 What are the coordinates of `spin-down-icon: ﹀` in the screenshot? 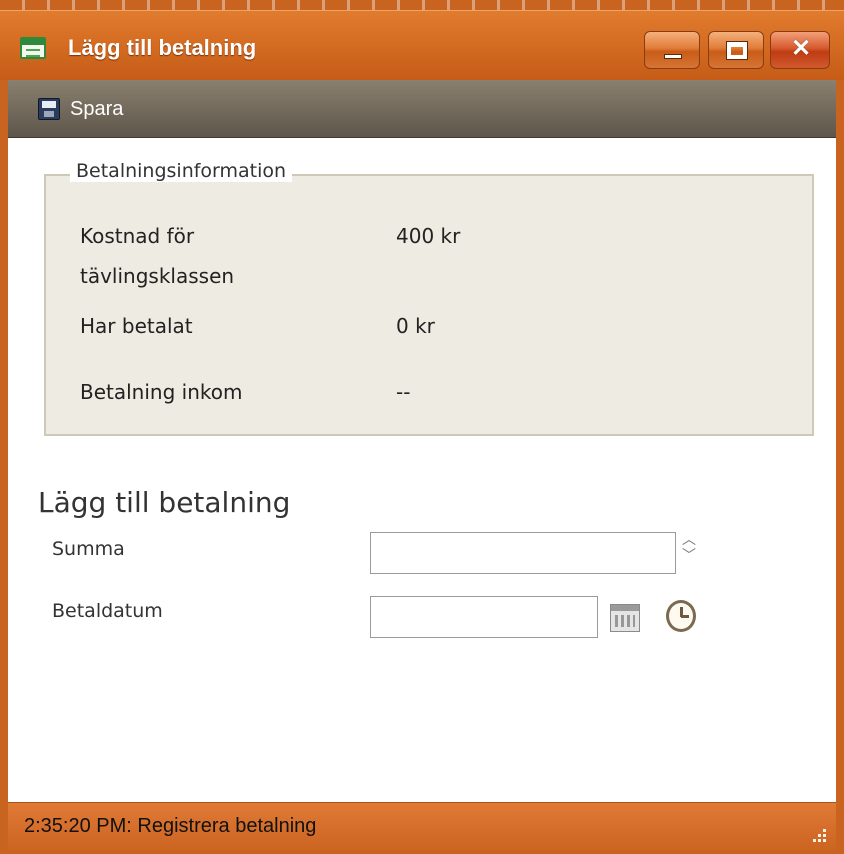 It's located at (689, 556).